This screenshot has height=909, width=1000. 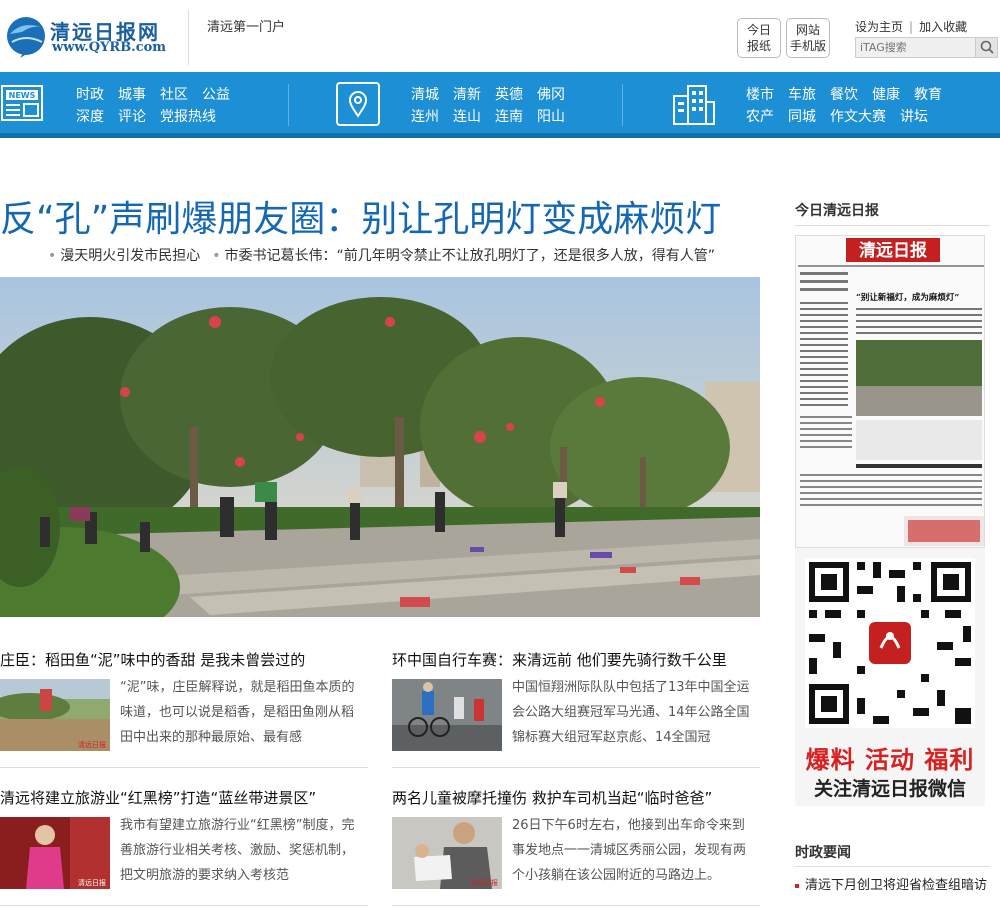 I want to click on nav-group-life: 楼市 车旅 餐饮 健康 教育 农产 同城 作文大赛 讲坛, so click(x=835, y=105).